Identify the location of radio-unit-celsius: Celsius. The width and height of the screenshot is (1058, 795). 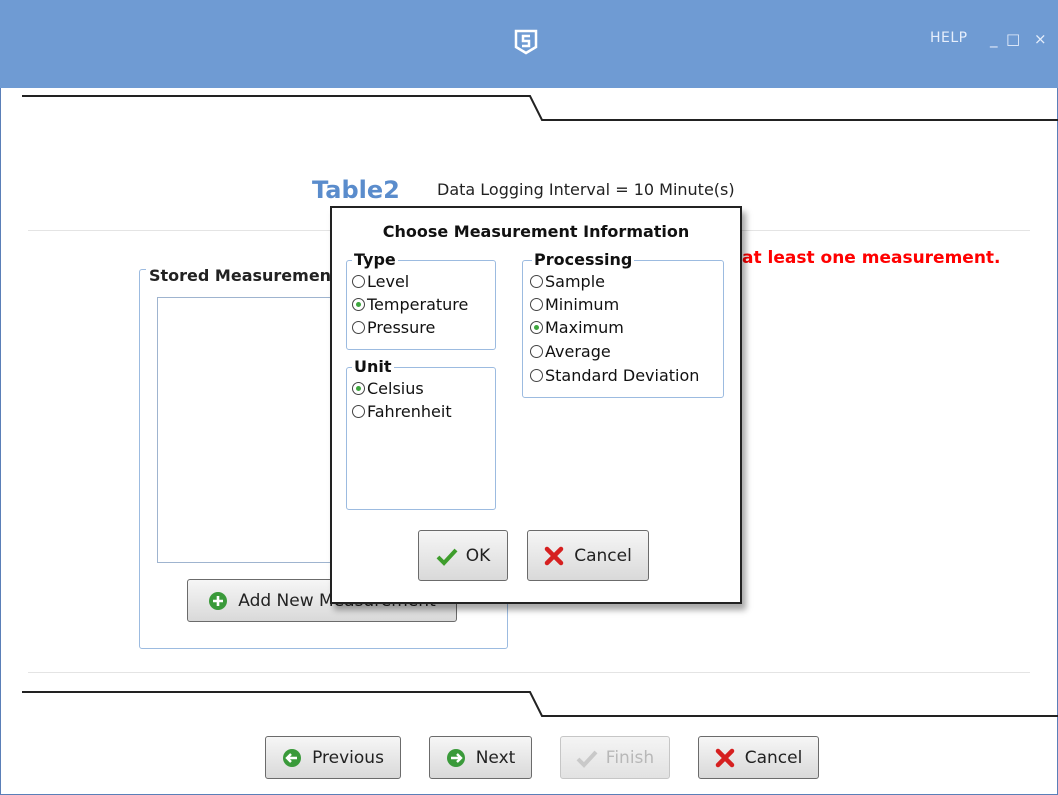
(388, 388).